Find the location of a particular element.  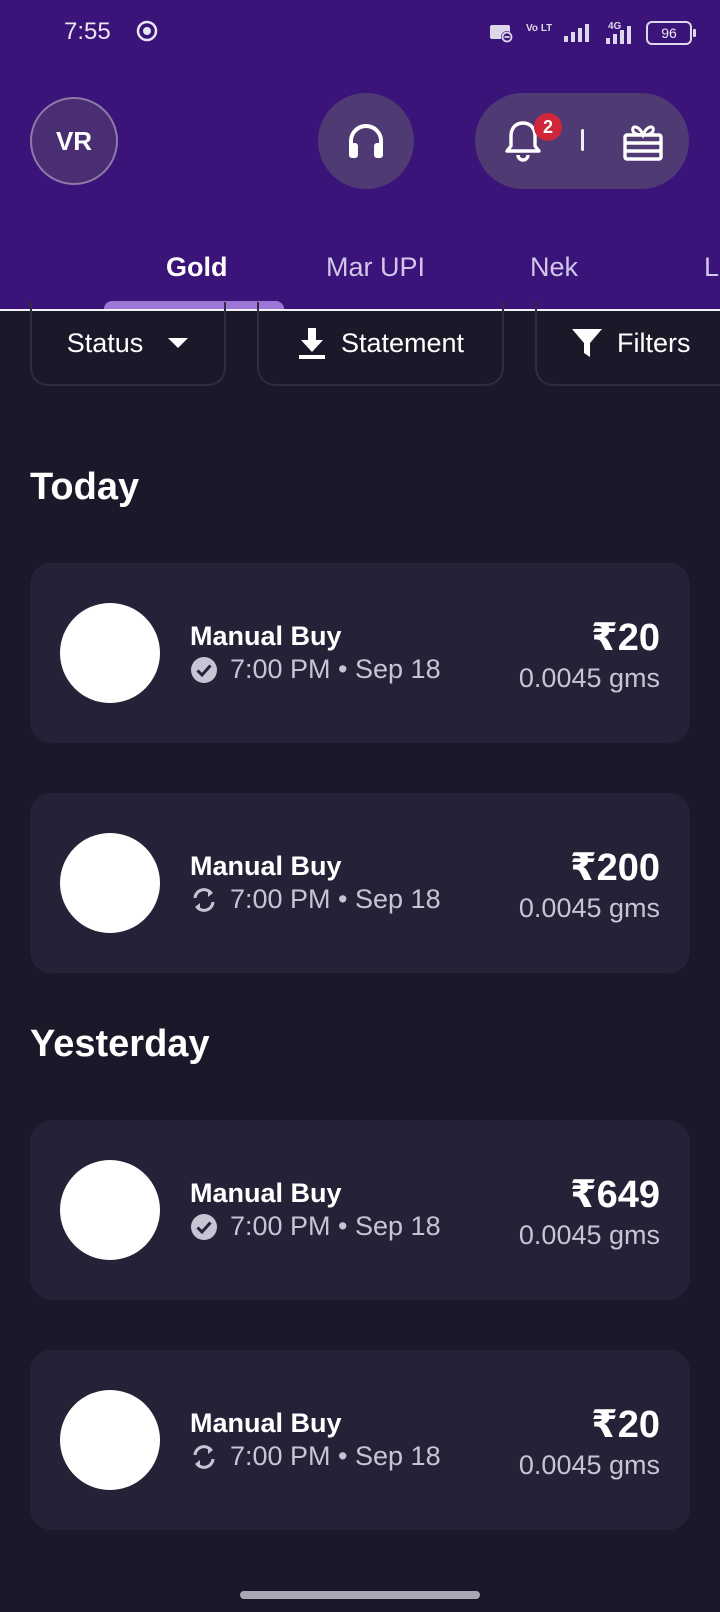

tab-bar: Gold Mar UPI Nek L is located at coordinates (360, 275).